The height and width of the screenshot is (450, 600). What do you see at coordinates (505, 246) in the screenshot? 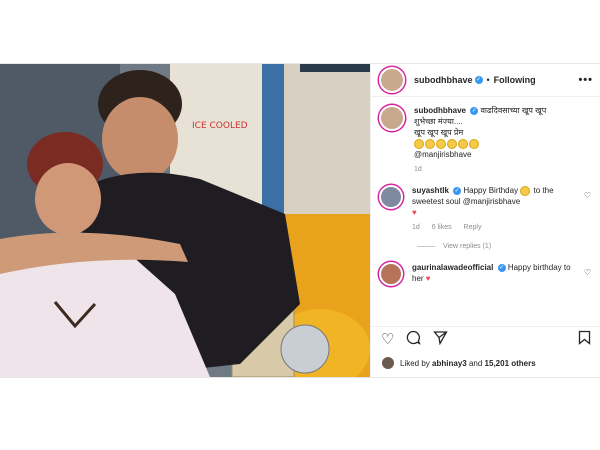
I see `view-replies-button: View replies (1)` at bounding box center [505, 246].